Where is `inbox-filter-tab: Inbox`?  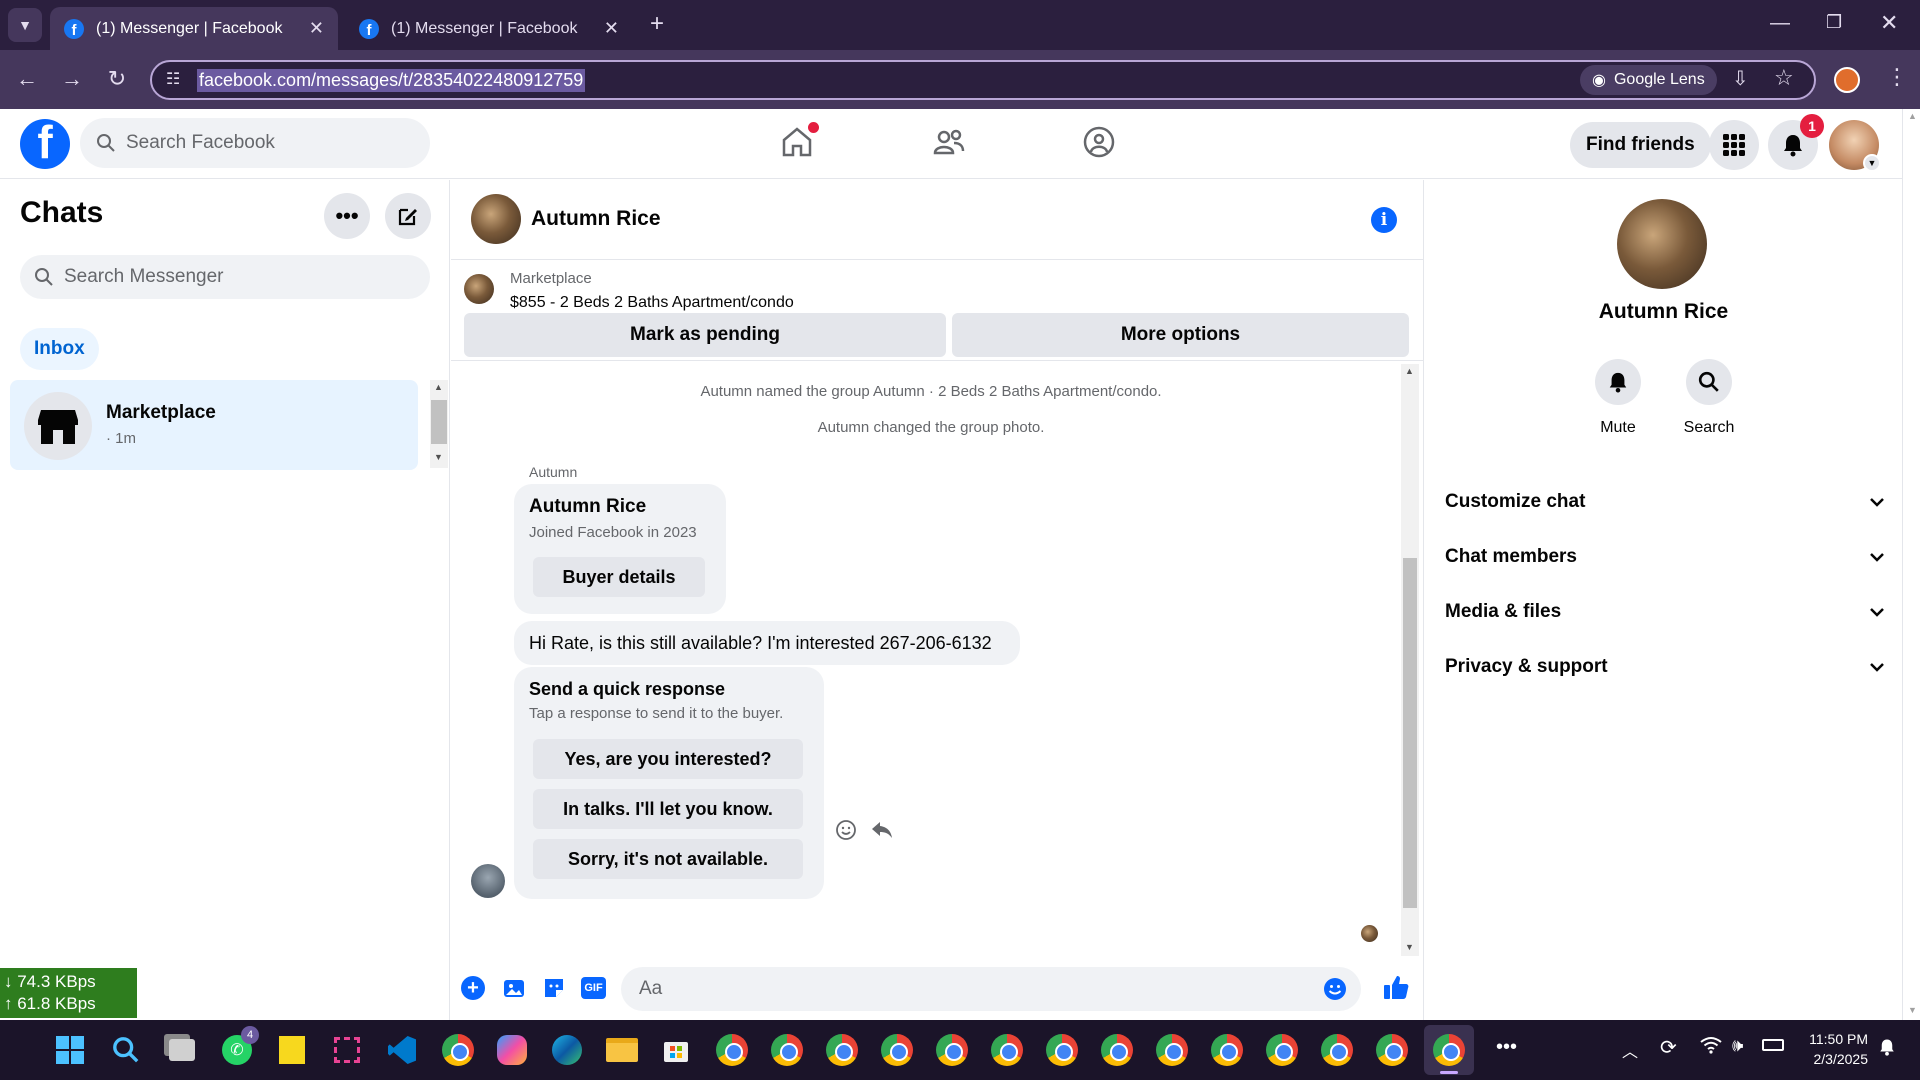 inbox-filter-tab: Inbox is located at coordinates (59, 349).